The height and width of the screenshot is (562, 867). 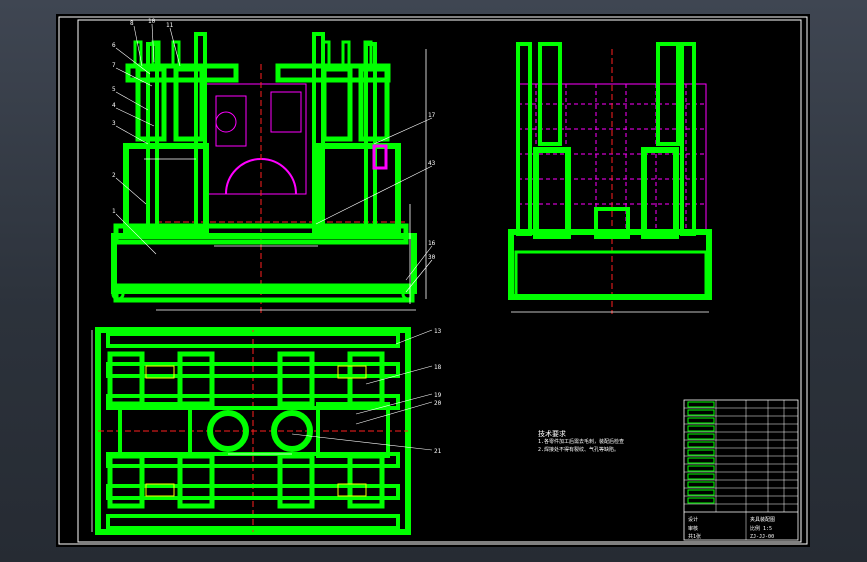 What do you see at coordinates (114, 65) in the screenshot?
I see `balloon-label: 7` at bounding box center [114, 65].